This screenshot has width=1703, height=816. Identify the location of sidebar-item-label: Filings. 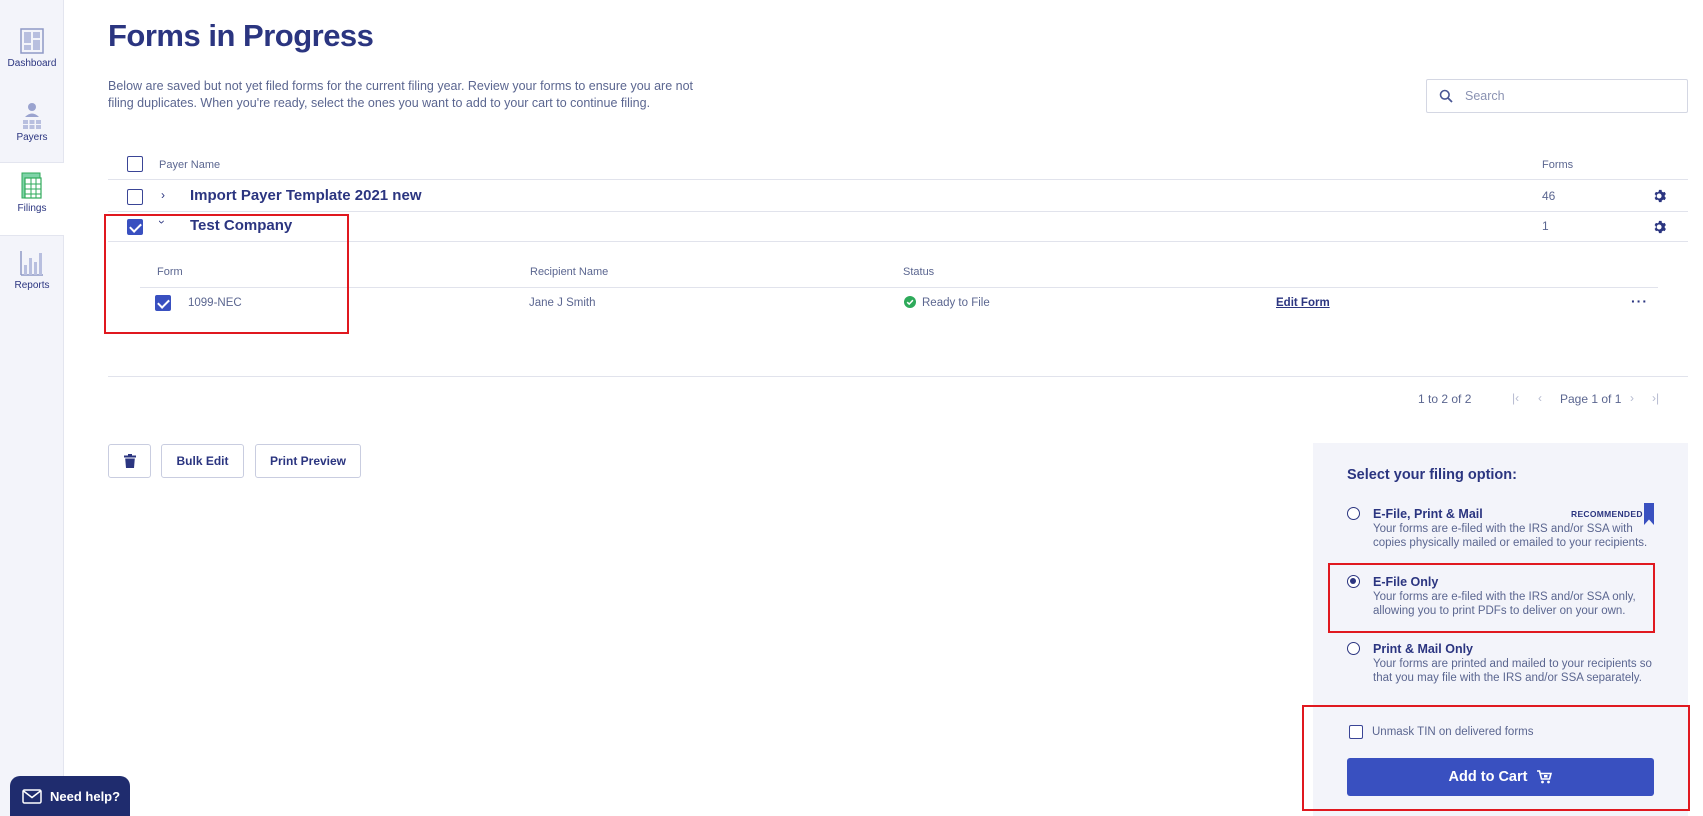
(32, 208).